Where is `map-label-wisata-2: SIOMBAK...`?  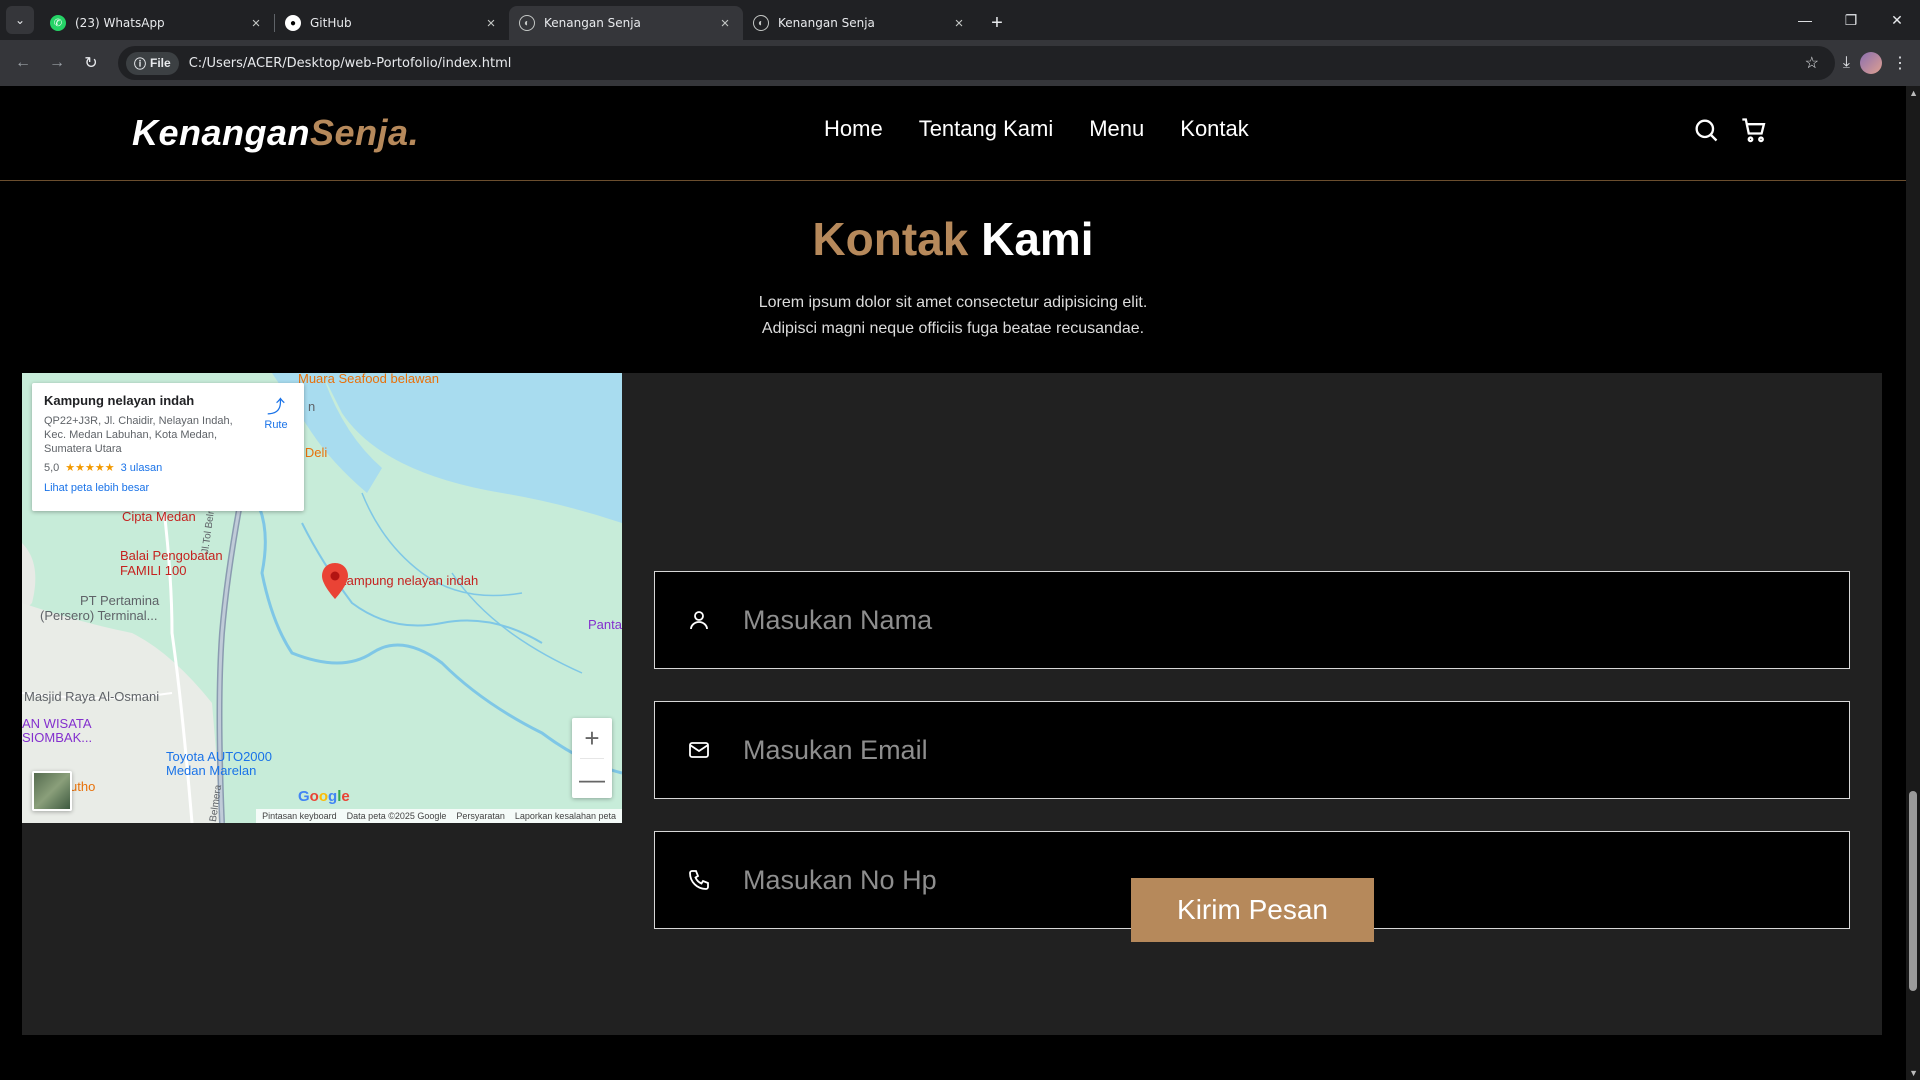 map-label-wisata-2: SIOMBAK... is located at coordinates (57, 737).